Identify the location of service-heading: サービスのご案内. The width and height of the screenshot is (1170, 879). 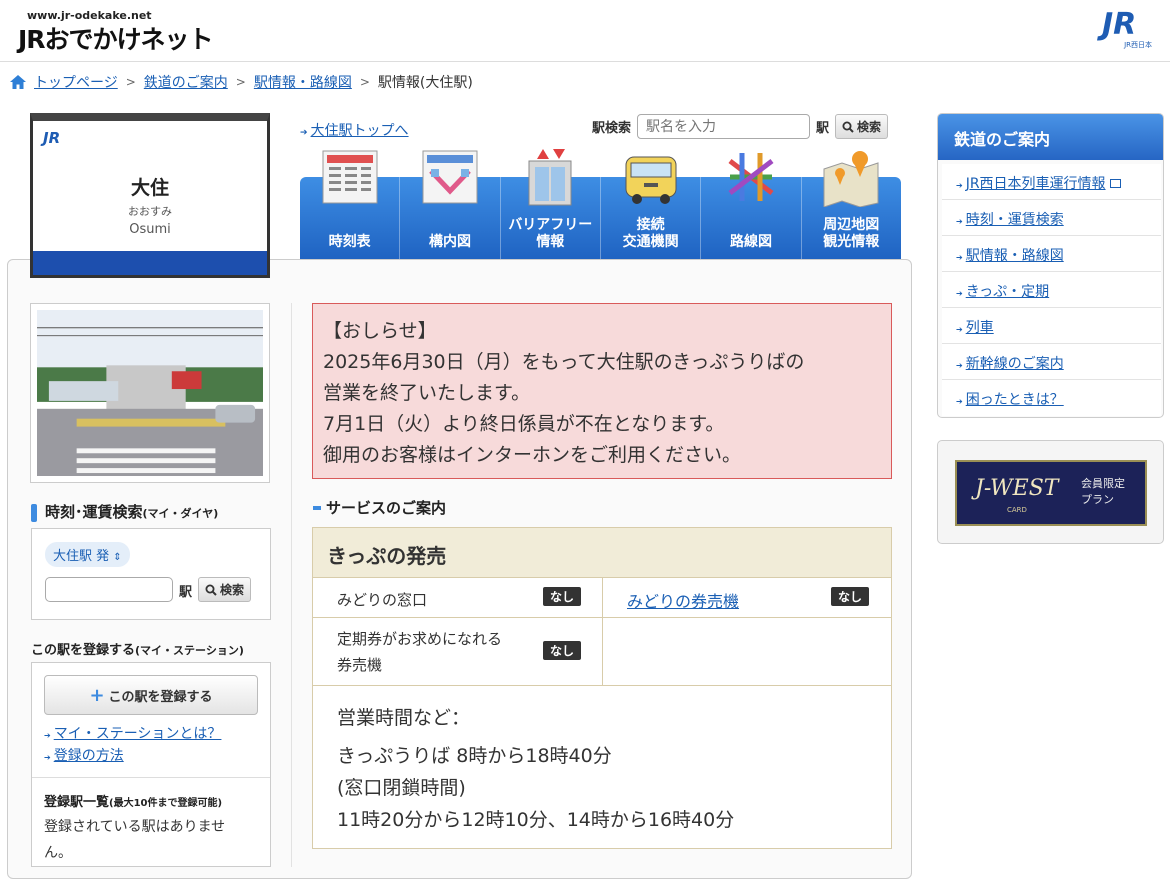
(379, 507).